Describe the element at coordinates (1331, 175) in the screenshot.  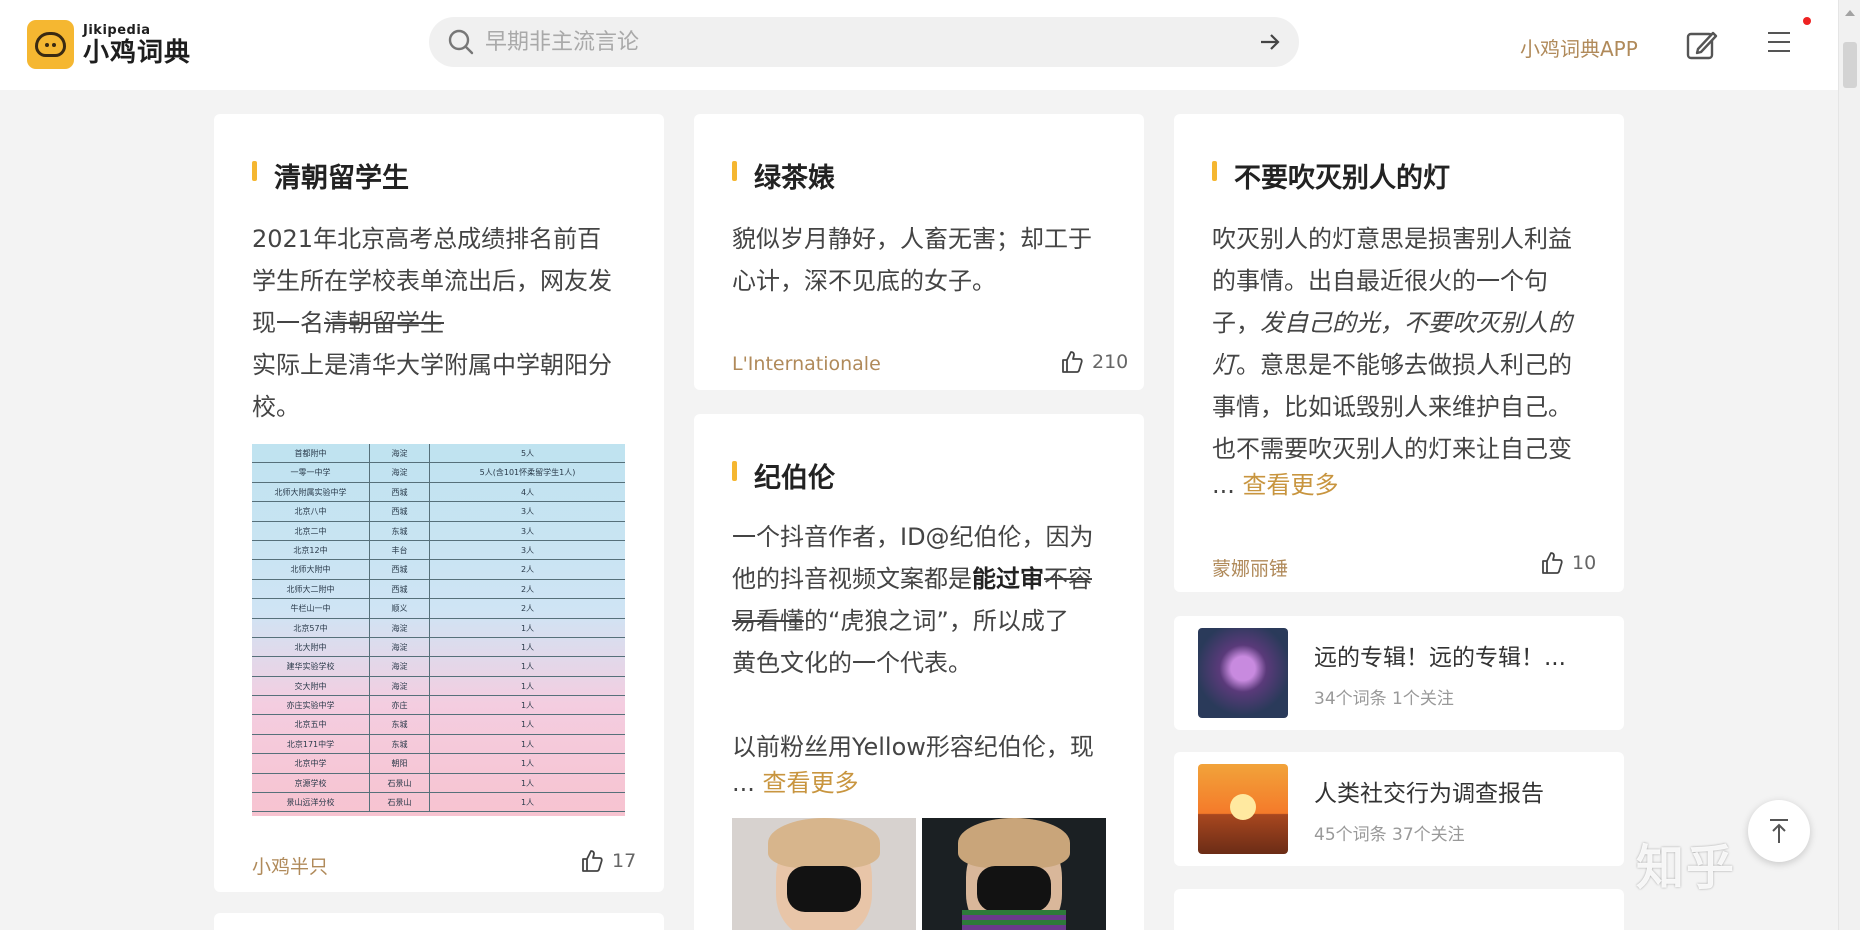
I see `entry-title: 不要吹灭别人的灯` at that location.